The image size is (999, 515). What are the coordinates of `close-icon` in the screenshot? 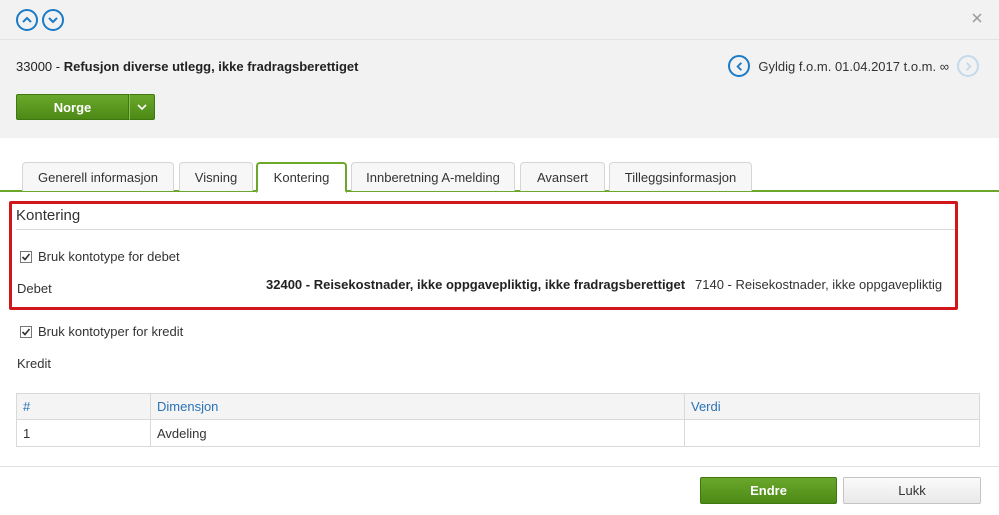 It's located at (977, 18).